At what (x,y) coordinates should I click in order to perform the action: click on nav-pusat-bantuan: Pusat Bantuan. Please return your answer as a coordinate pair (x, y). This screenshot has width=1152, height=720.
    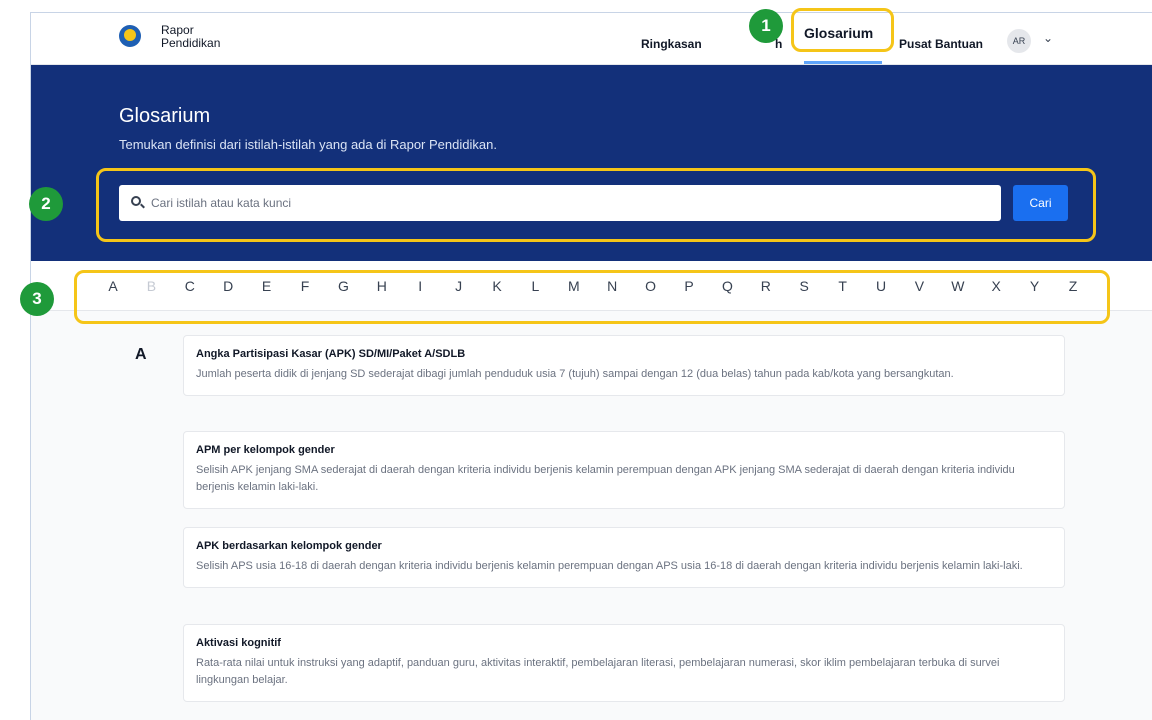
    Looking at the image, I should click on (941, 44).